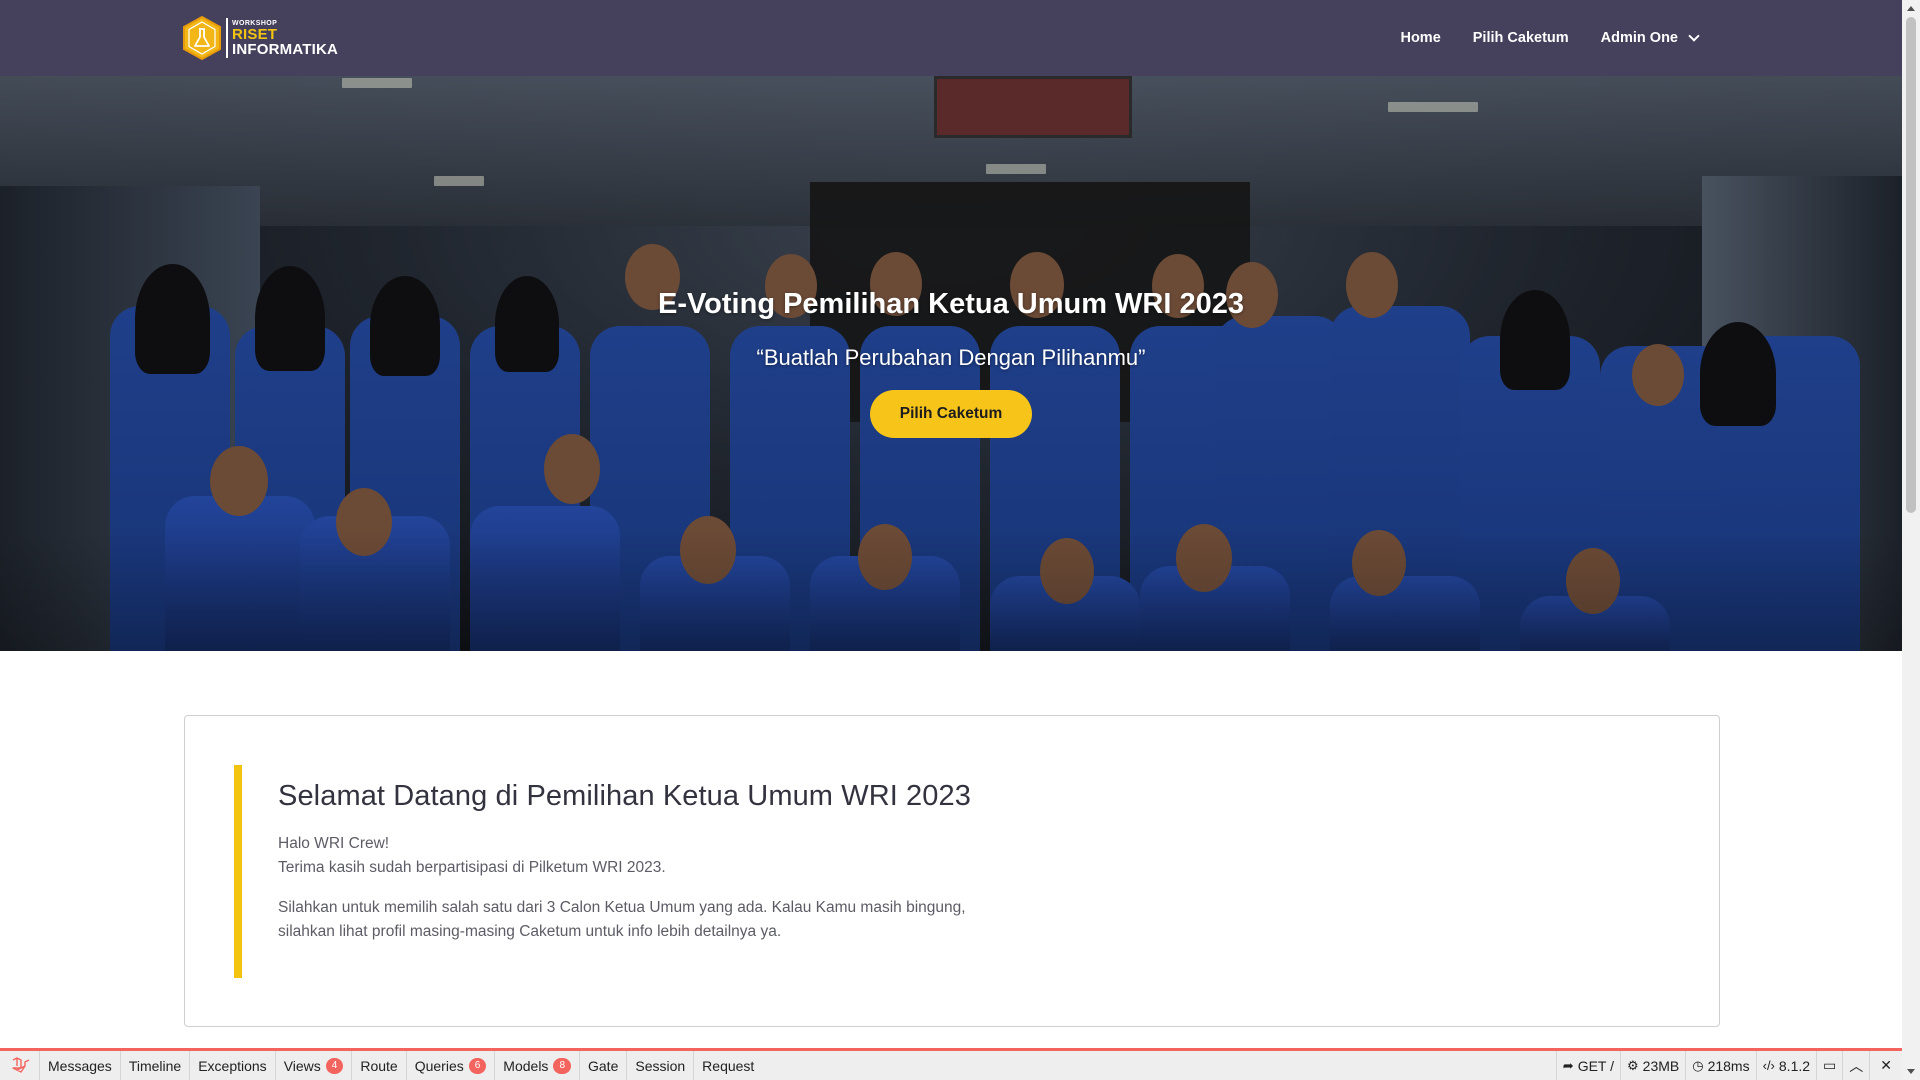 Image resolution: width=1920 pixels, height=1080 pixels. What do you see at coordinates (477, 1065) in the screenshot?
I see `debug-badge: 6` at bounding box center [477, 1065].